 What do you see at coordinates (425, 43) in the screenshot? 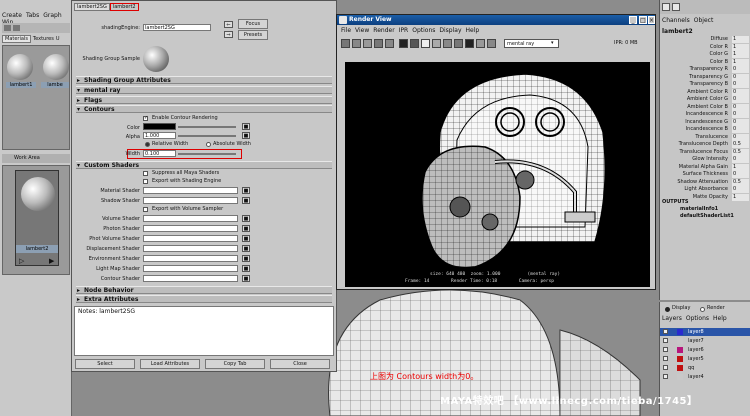
I see `real-size-icon` at bounding box center [425, 43].